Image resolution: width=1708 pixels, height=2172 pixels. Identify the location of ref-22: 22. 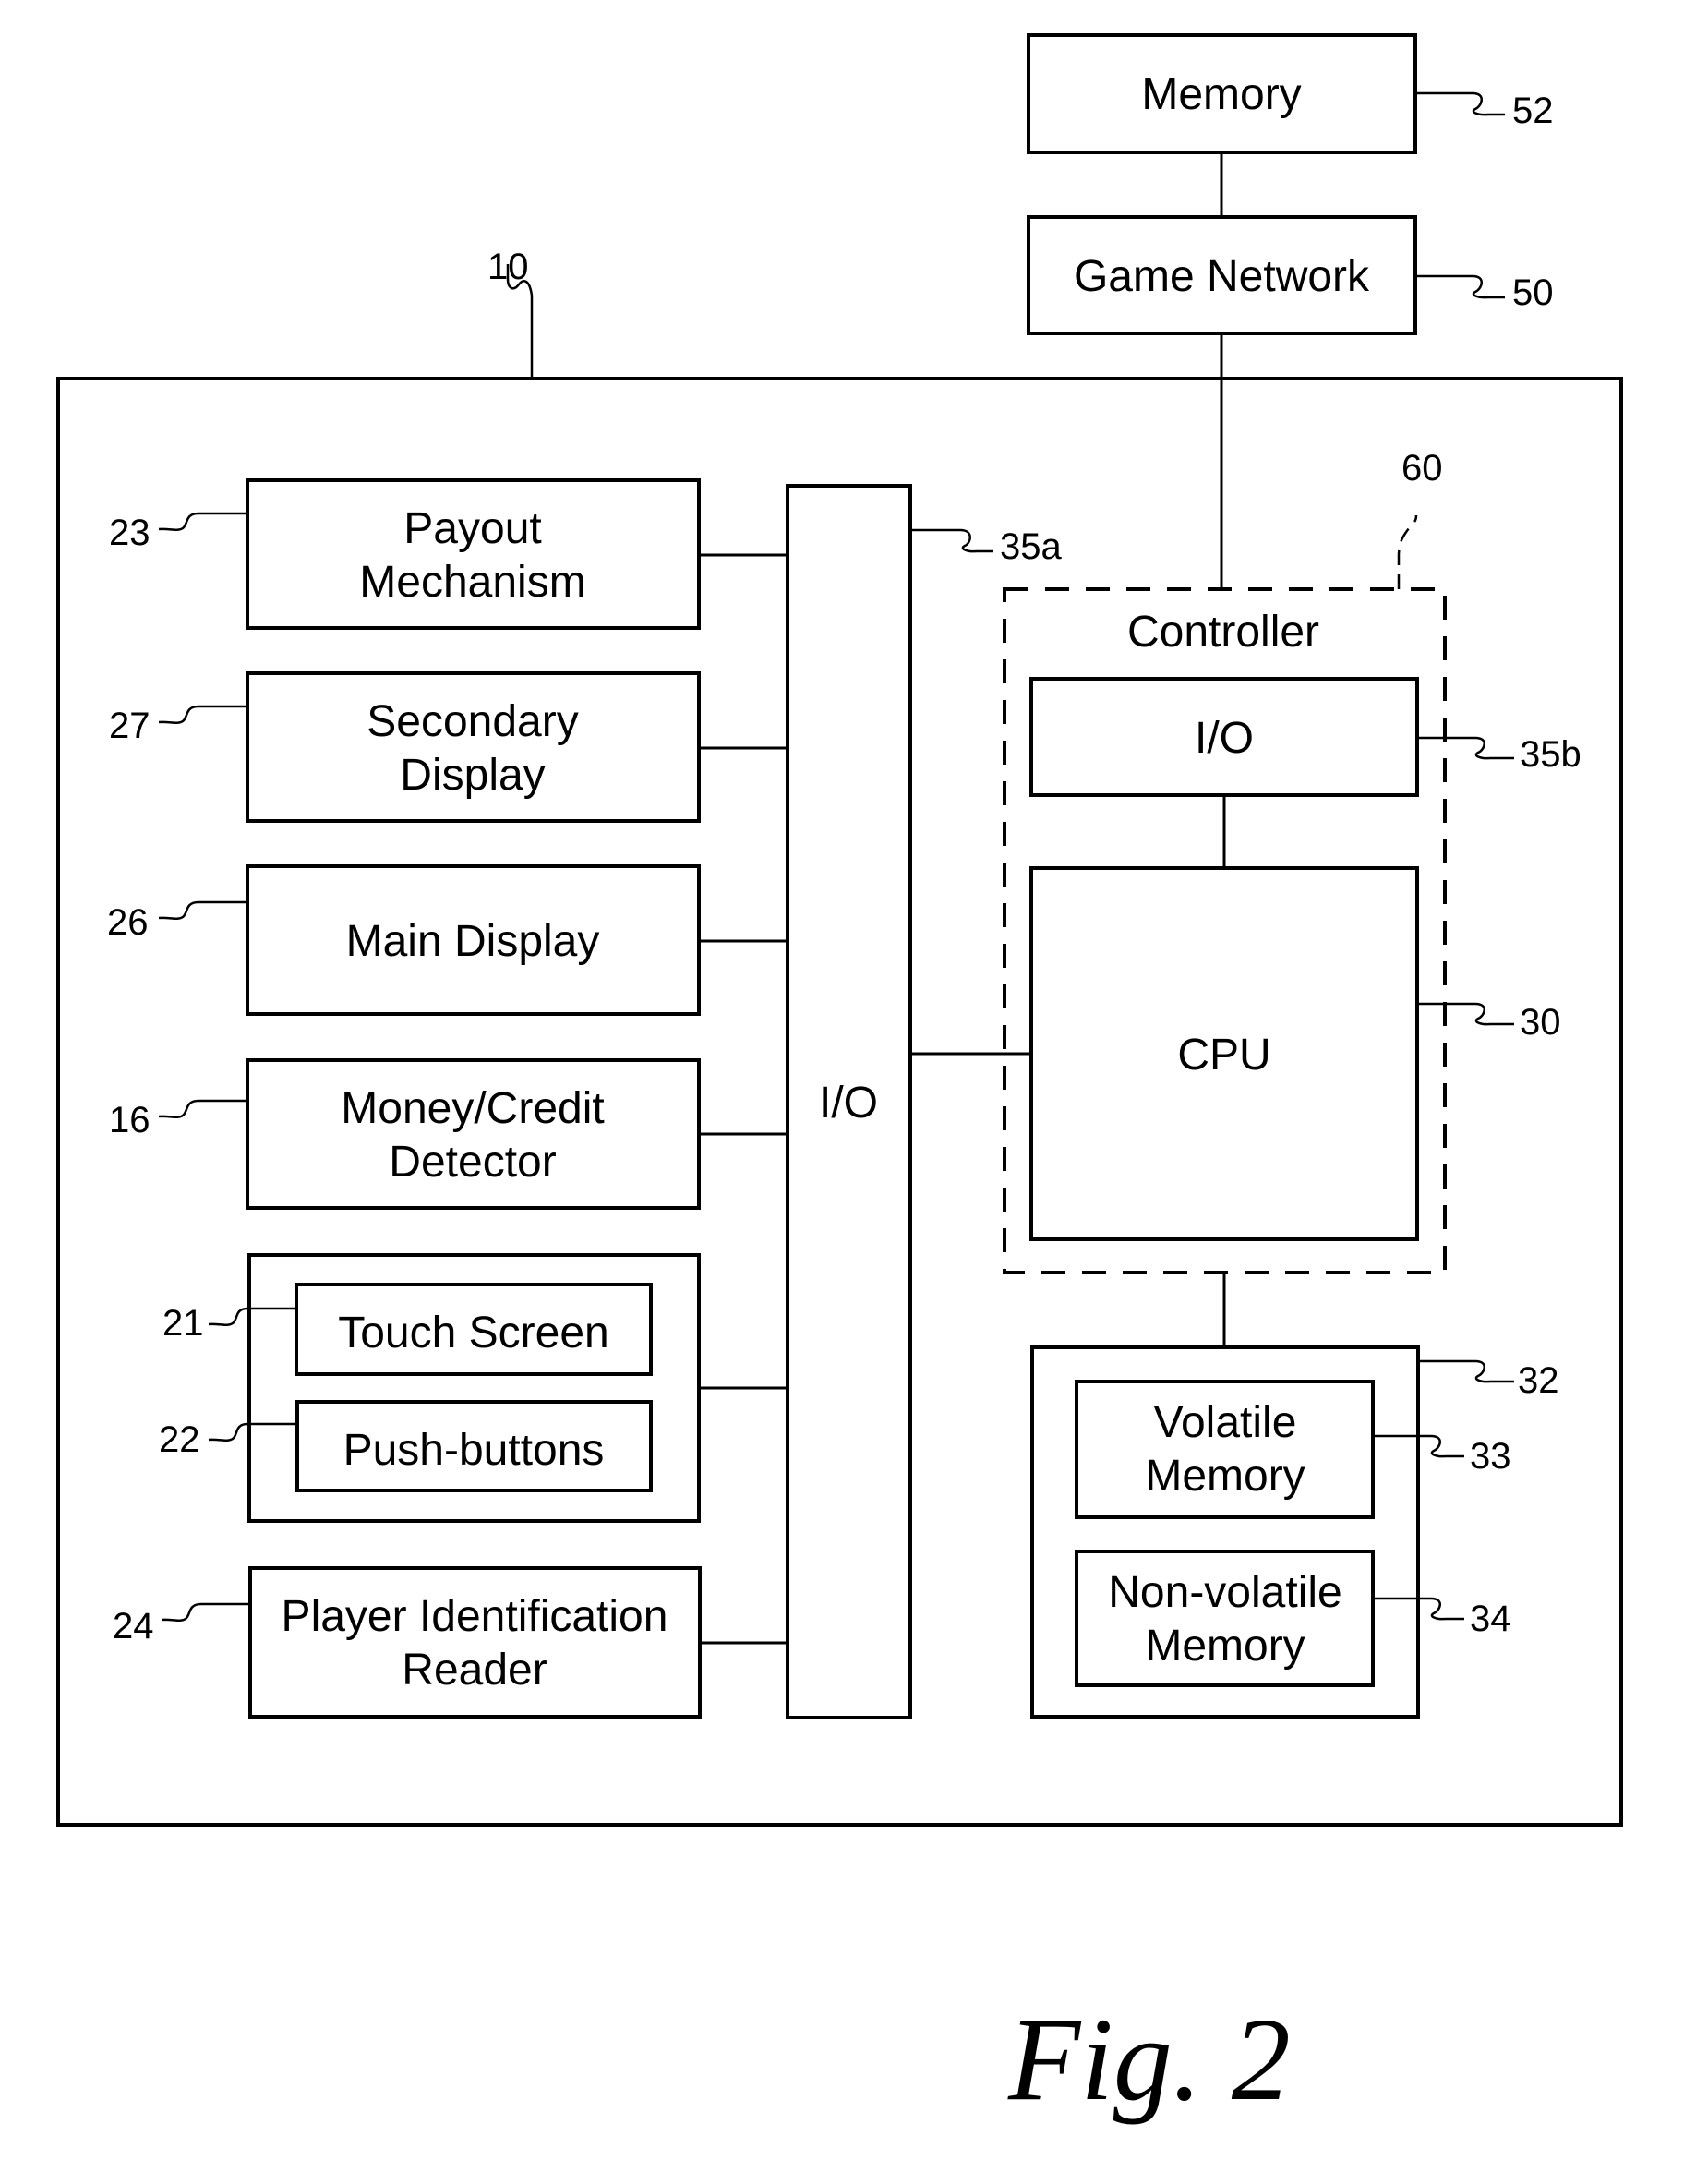
(179, 1439).